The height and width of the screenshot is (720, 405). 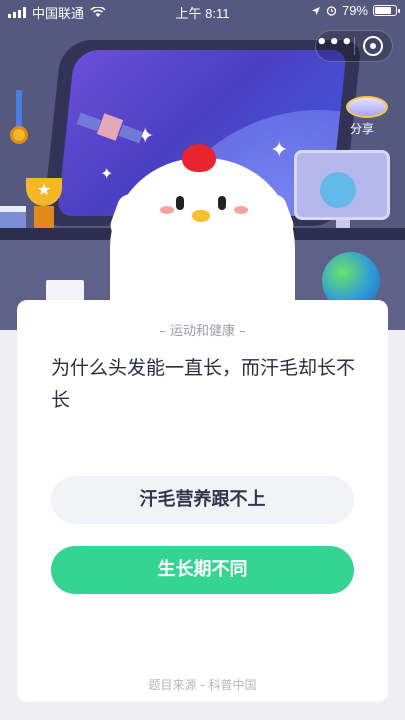 I want to click on chicken-beak, so click(x=201, y=216).